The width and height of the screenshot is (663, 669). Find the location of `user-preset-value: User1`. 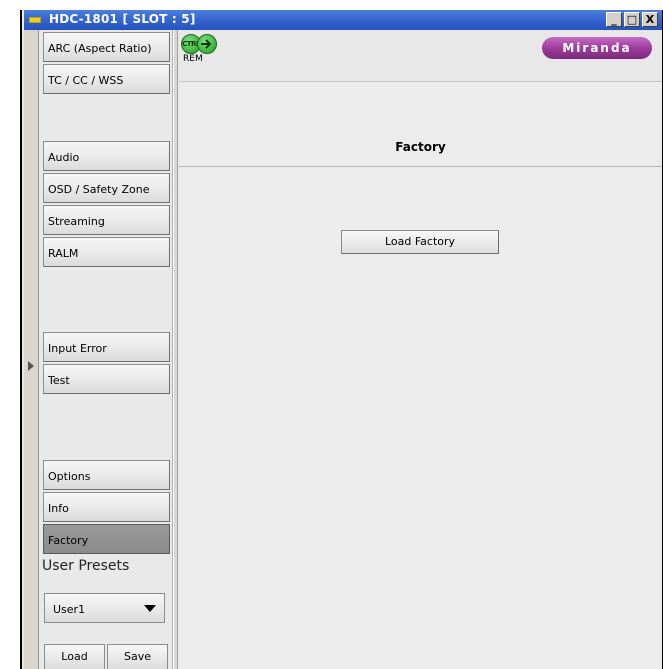

user-preset-value: User1 is located at coordinates (69, 609).